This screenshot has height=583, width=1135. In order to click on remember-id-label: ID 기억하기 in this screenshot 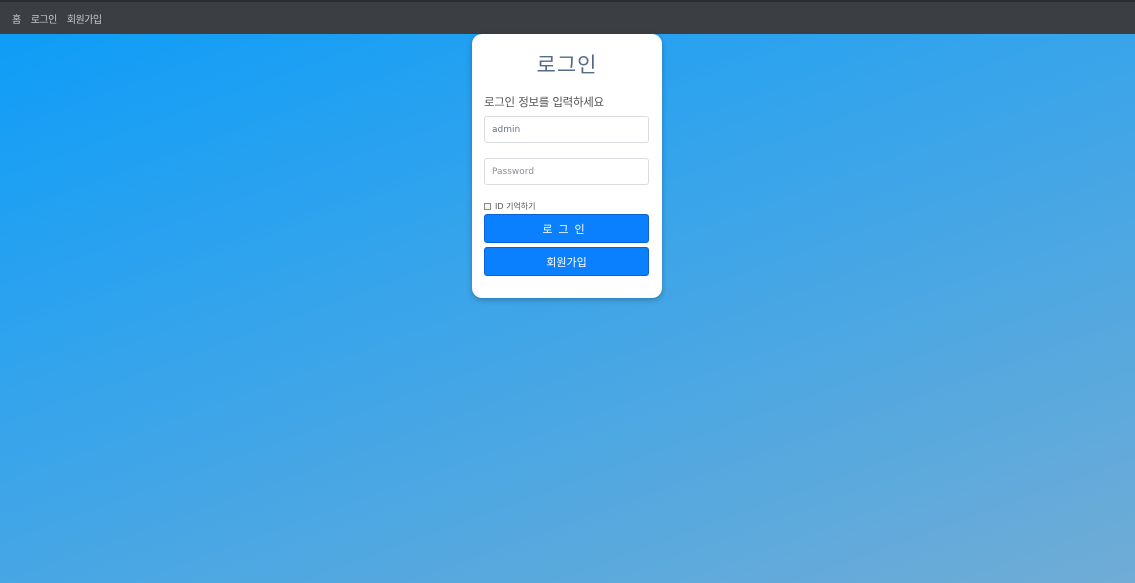, I will do `click(515, 206)`.